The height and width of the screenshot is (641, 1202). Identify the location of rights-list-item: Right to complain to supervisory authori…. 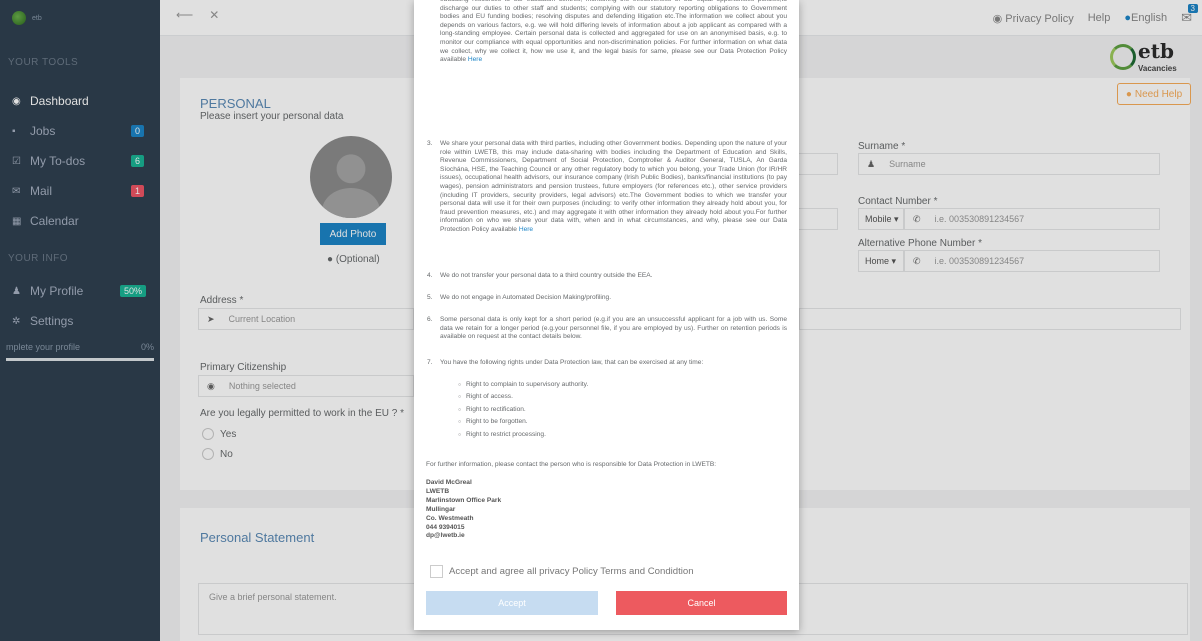
(523, 385).